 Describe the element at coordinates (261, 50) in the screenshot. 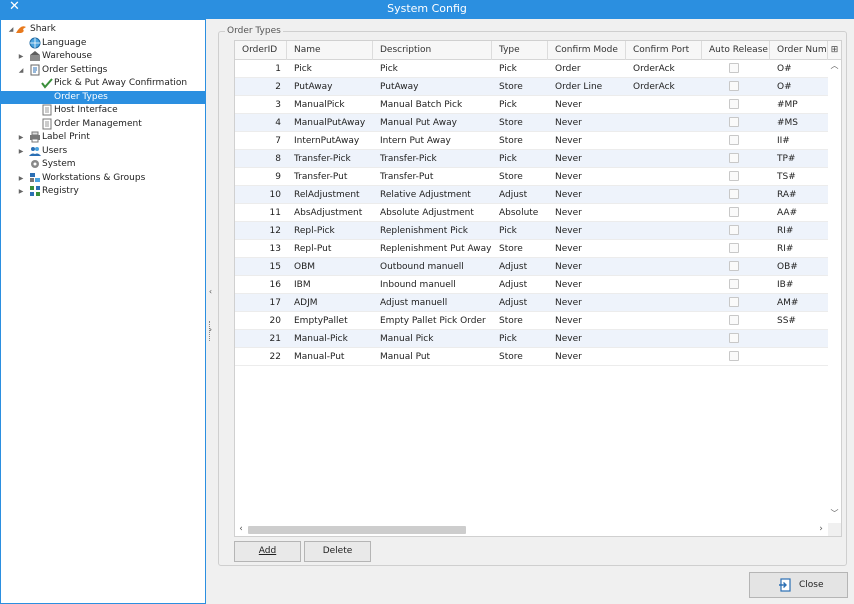

I see `column-header-orderid: OrderID` at that location.